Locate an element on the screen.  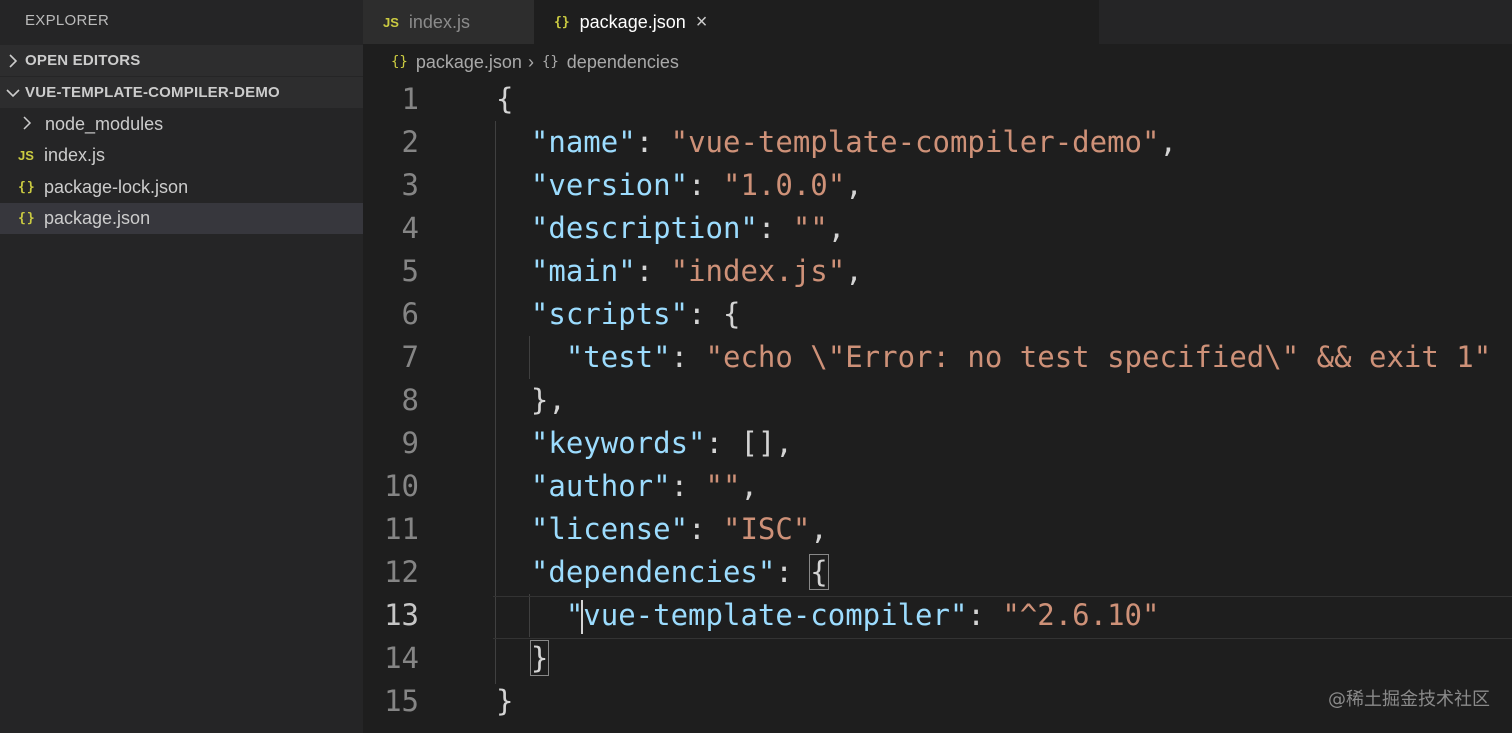
line-number: 5 is located at coordinates (410, 271).